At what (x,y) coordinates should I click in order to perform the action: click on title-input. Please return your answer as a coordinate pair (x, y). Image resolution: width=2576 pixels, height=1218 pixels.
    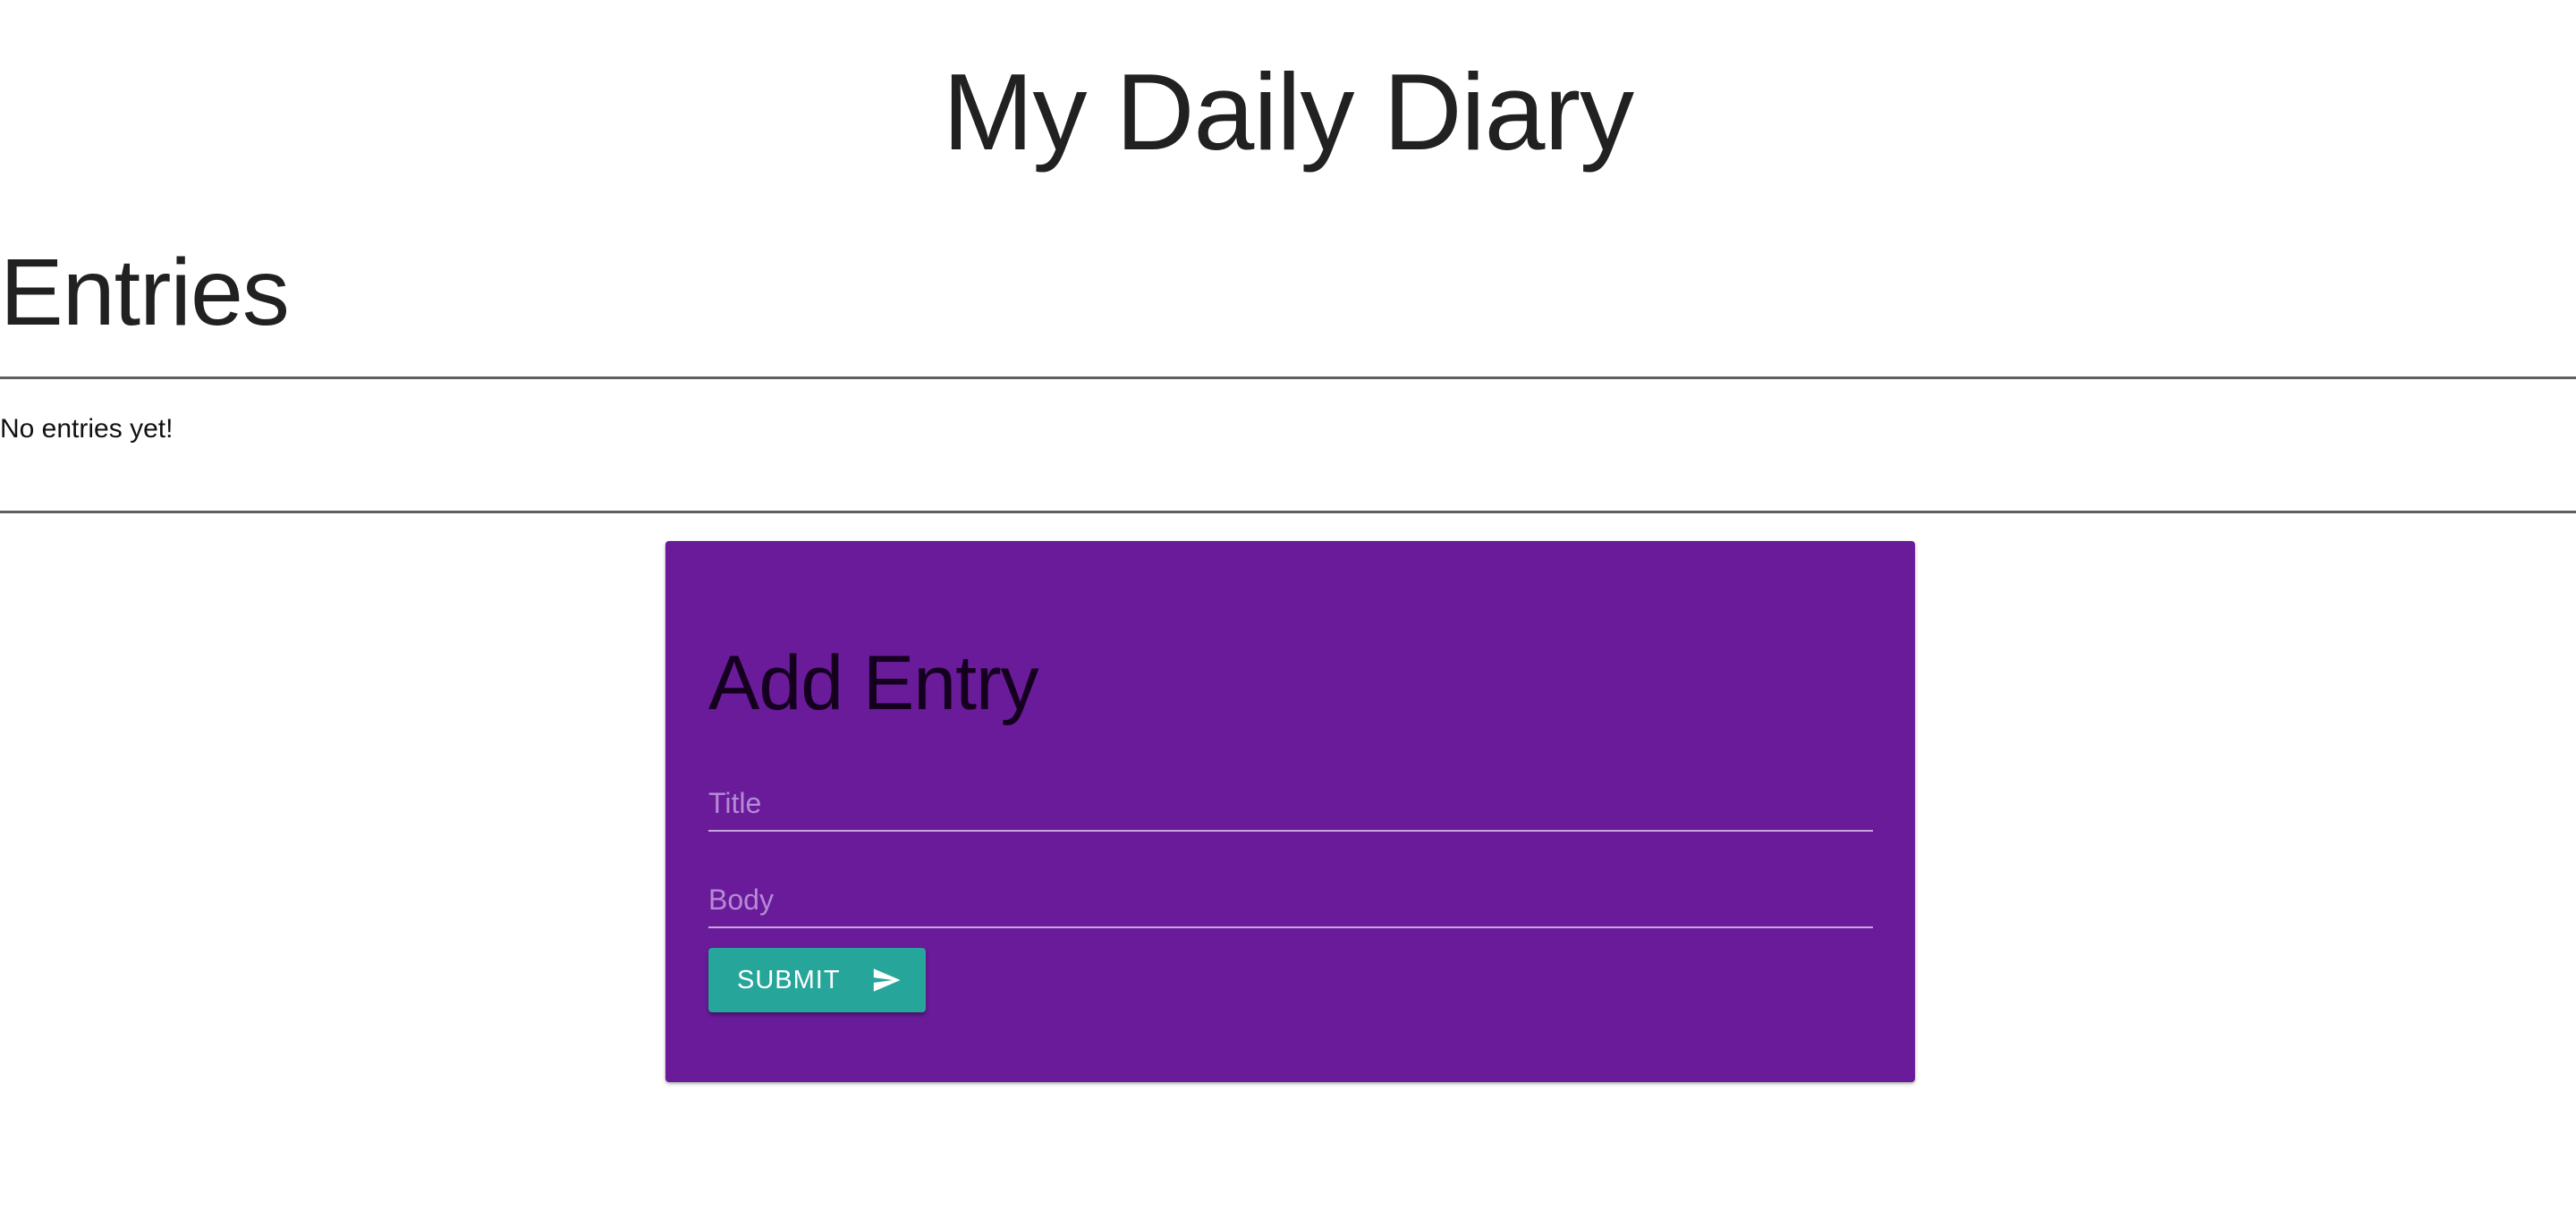
    Looking at the image, I should click on (1290, 803).